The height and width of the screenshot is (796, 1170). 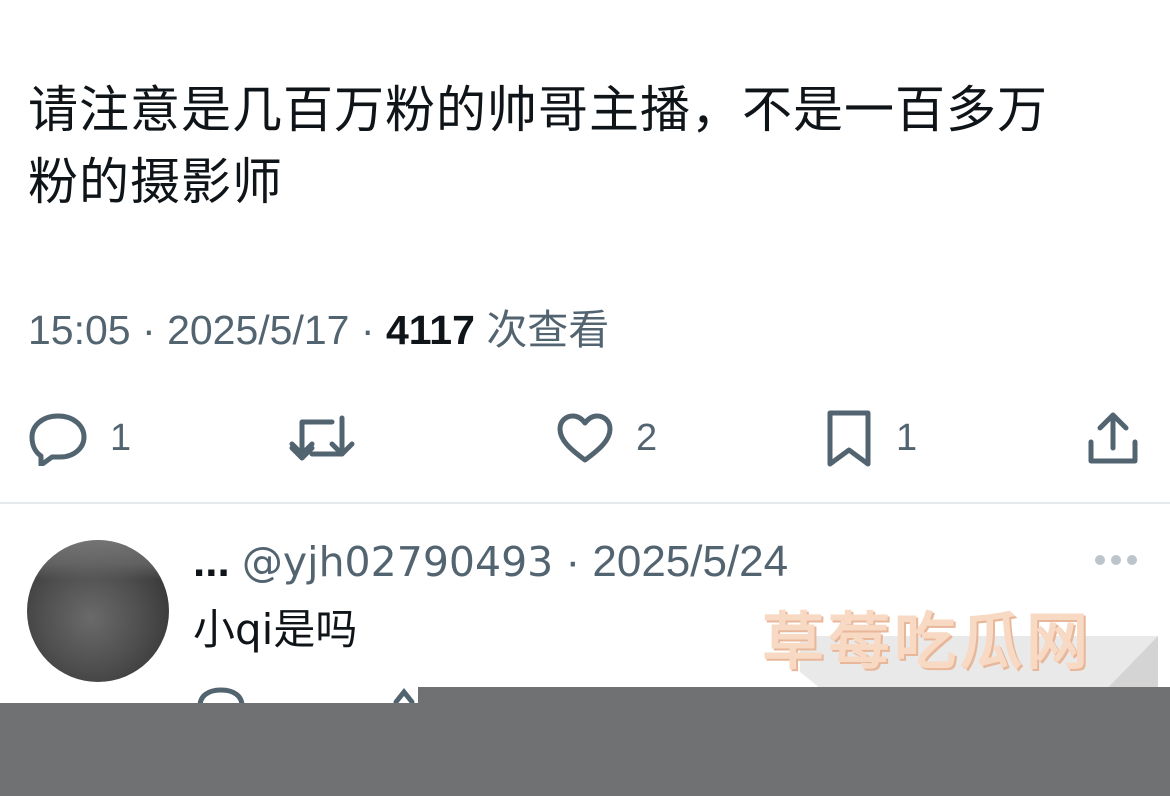 I want to click on like-count: 2, so click(x=647, y=437).